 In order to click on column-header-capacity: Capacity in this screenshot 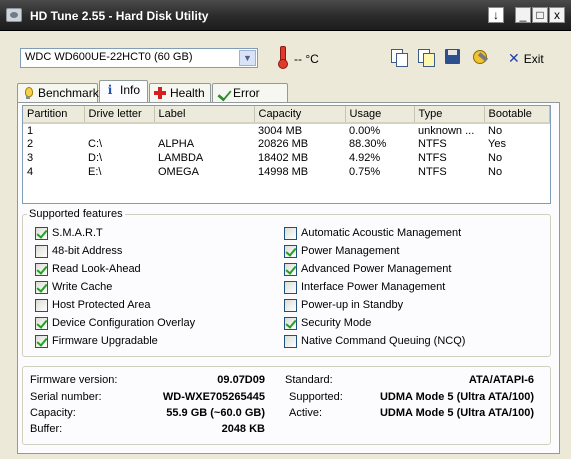, I will do `click(300, 115)`.